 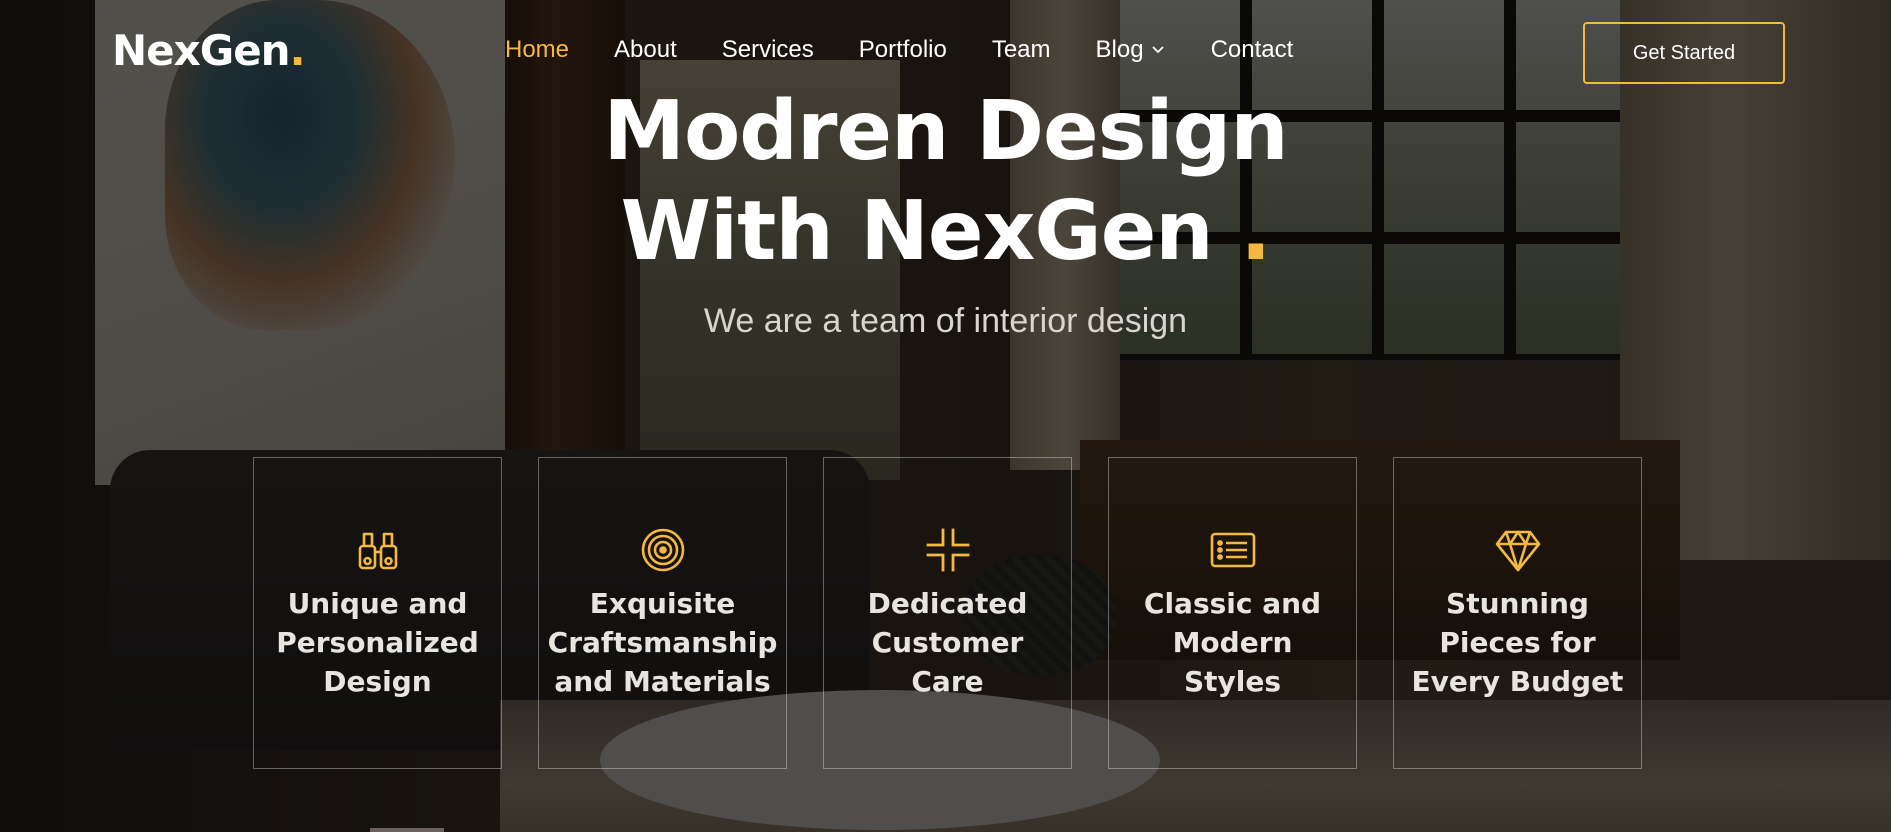 What do you see at coordinates (945, 321) in the screenshot?
I see `hero-subtitle: We are a team of interior design` at bounding box center [945, 321].